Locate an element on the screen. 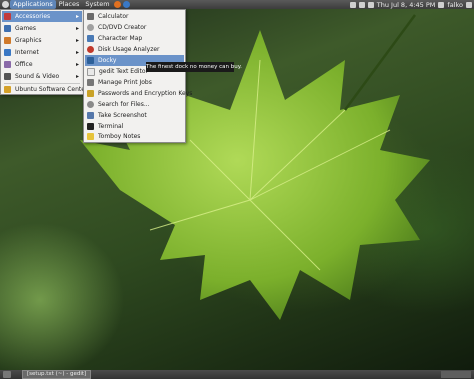 The height and width of the screenshot is (379, 474). menu-item-label: Terminal is located at coordinates (111, 126).